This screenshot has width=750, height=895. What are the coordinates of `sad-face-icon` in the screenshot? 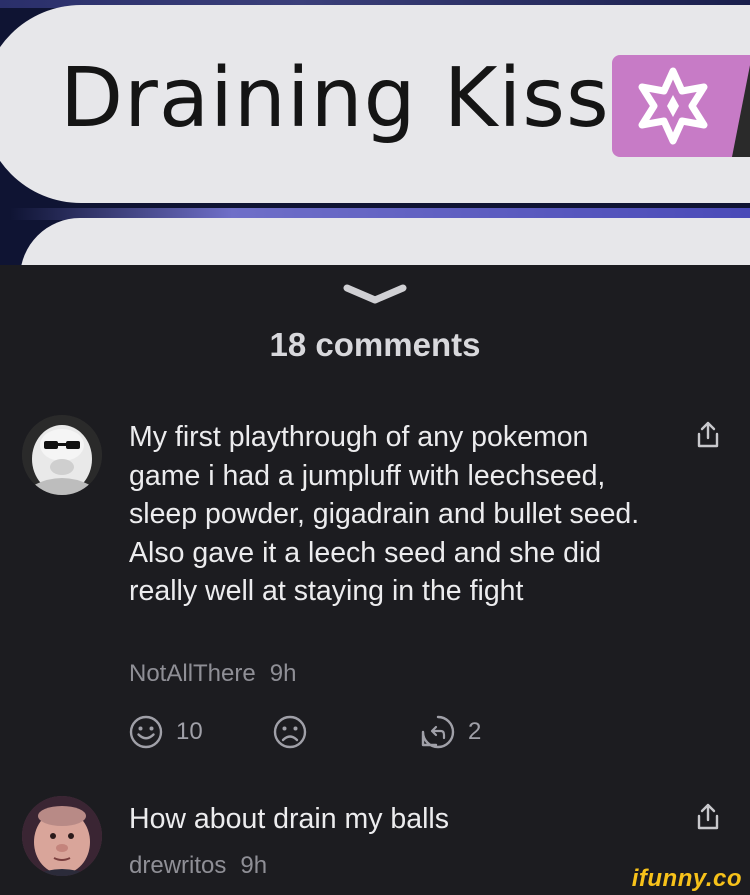 It's located at (290, 732).